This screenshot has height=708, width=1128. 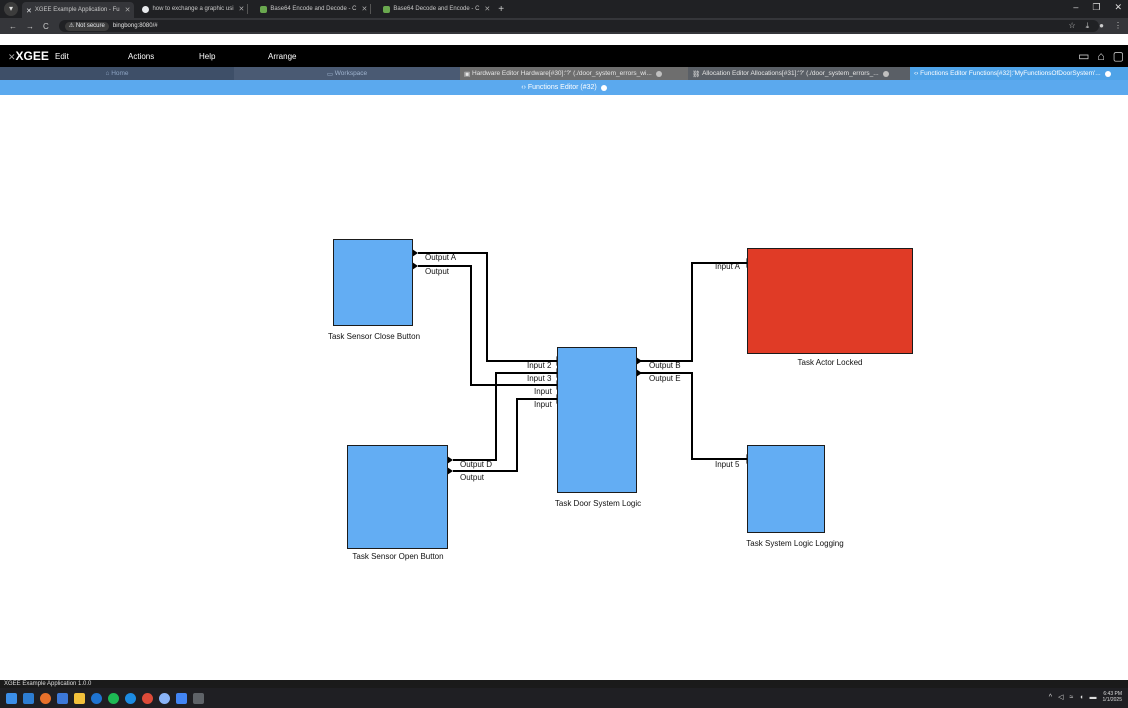 I want to click on port-label-input-a: Input A, so click(x=727, y=266).